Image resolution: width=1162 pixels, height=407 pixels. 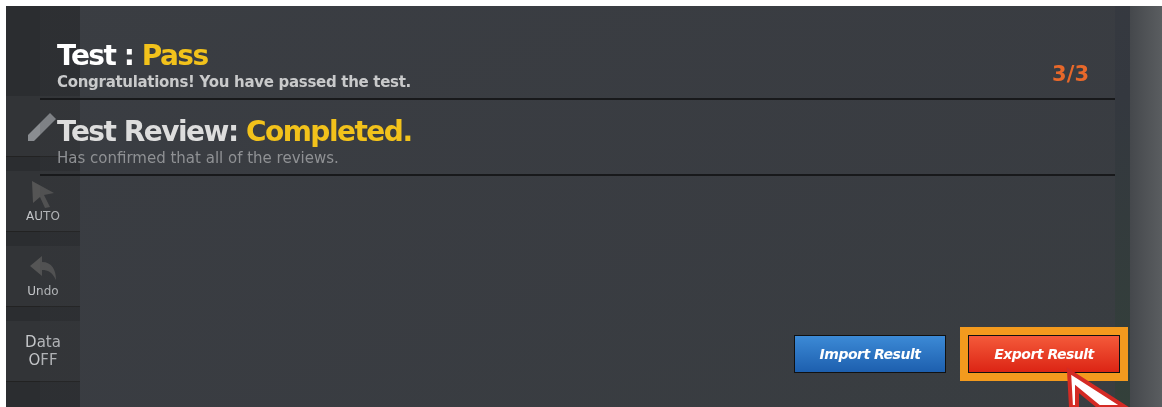 I want to click on tool-label: Data OFF, so click(x=43, y=351).